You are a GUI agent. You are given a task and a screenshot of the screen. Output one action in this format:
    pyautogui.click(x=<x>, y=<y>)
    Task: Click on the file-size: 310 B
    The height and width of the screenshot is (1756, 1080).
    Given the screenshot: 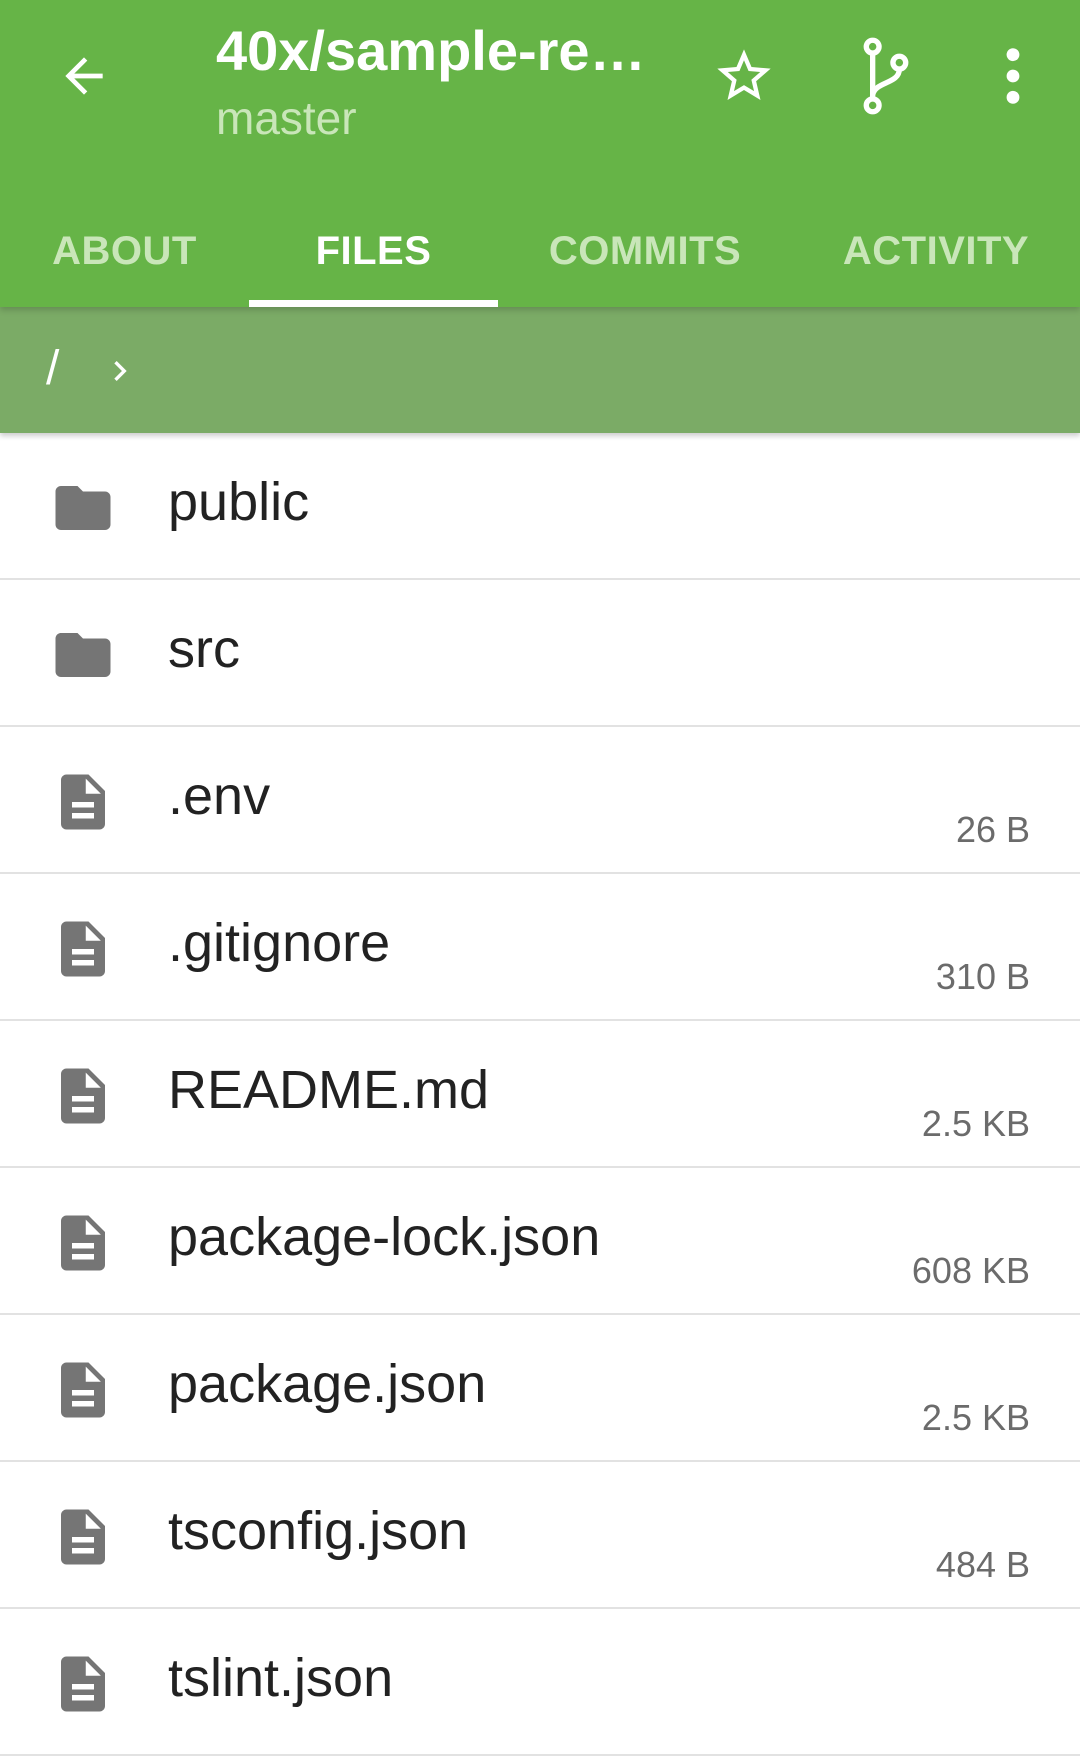 What is the action you would take?
    pyautogui.click(x=982, y=976)
    